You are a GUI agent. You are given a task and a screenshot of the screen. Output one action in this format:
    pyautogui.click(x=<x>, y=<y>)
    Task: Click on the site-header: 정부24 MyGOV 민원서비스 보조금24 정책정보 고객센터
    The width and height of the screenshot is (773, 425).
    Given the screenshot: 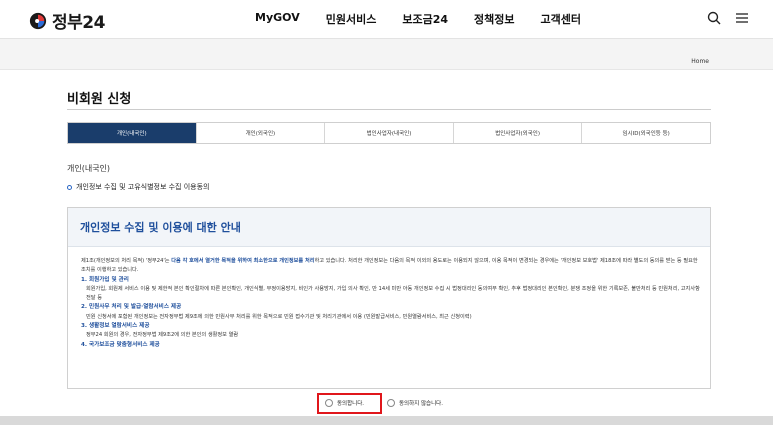 What is the action you would take?
    pyautogui.click(x=386, y=19)
    